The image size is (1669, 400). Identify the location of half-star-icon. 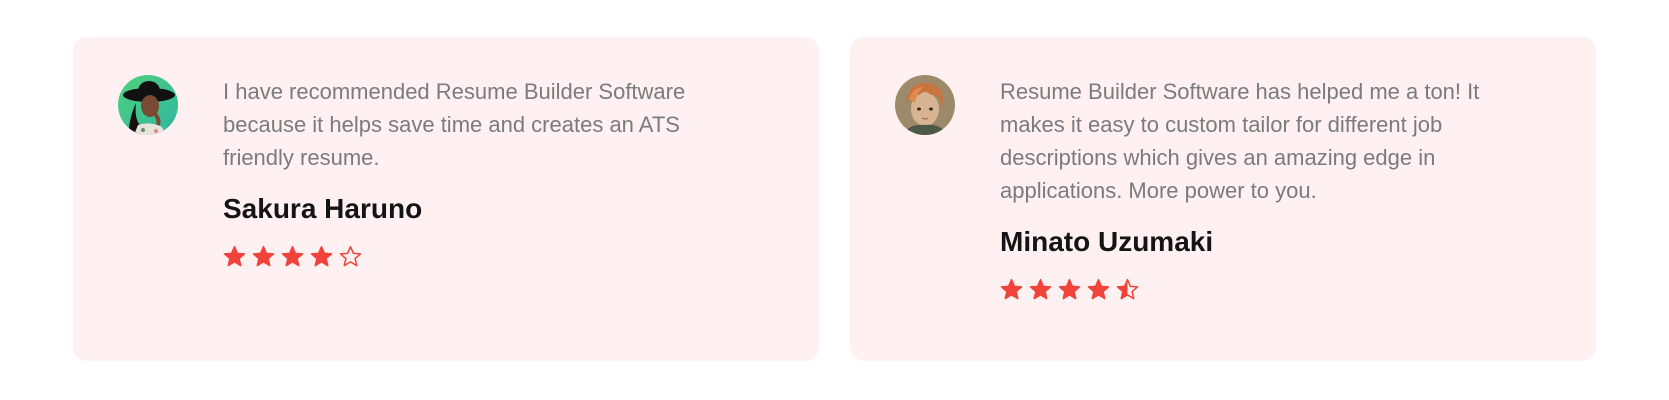
(1127, 289).